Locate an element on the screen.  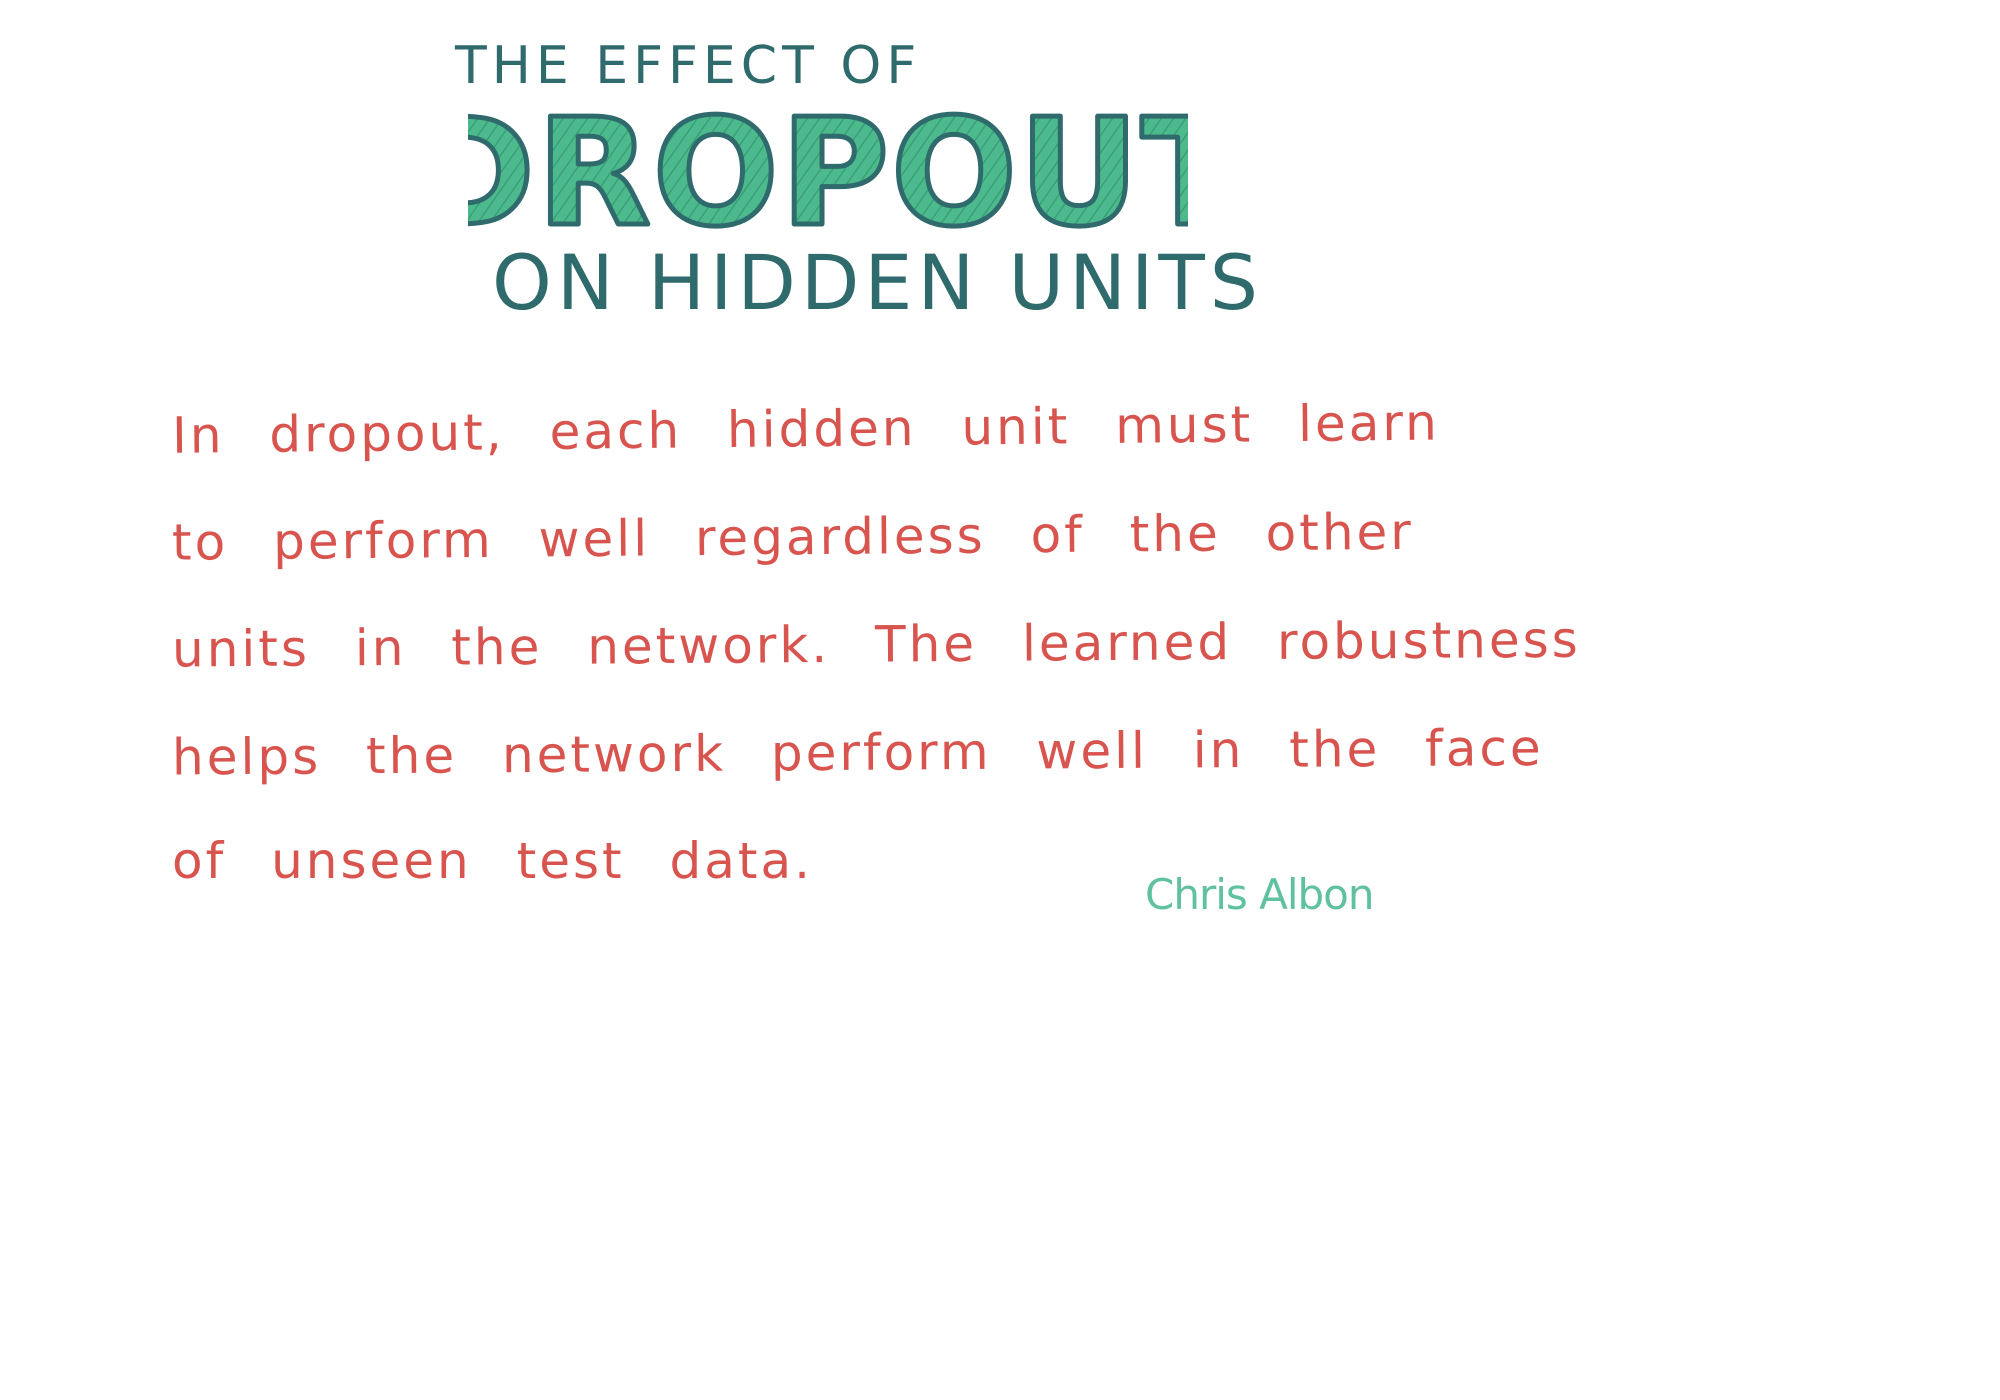
dropout-outlined-letters: DROPOUT is located at coordinates (828, 171).